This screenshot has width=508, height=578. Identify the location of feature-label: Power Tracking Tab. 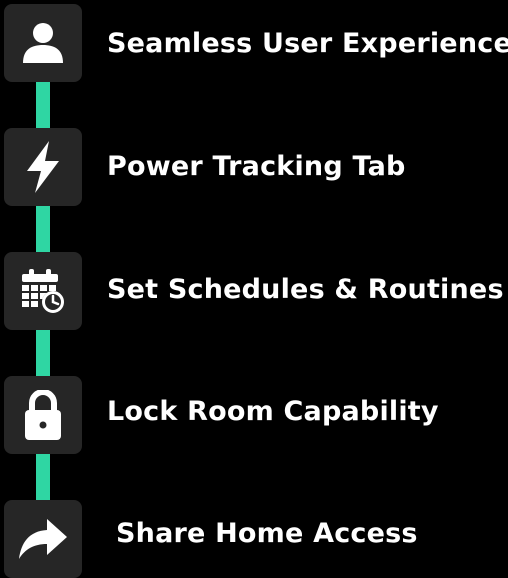
(256, 166).